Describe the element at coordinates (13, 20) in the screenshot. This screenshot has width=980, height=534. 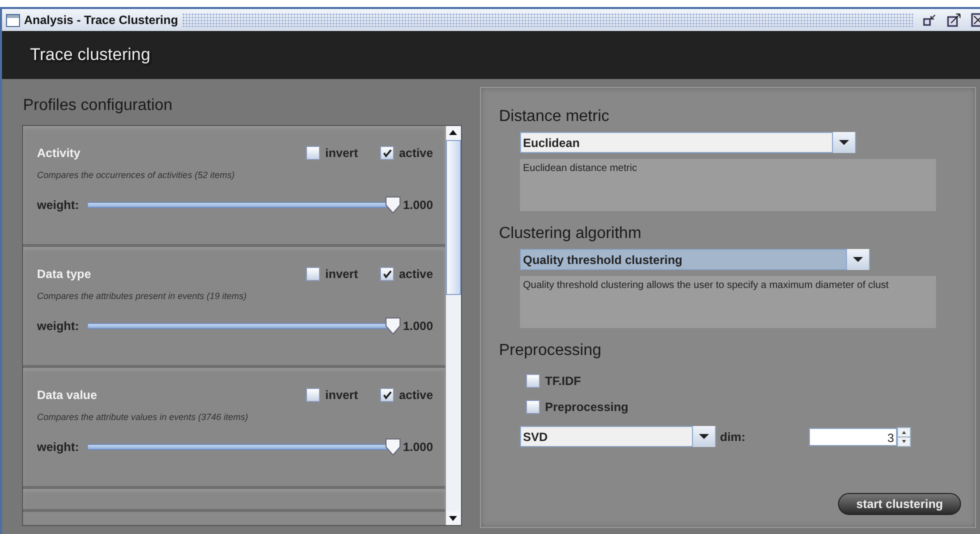
I see `window-icon` at that location.